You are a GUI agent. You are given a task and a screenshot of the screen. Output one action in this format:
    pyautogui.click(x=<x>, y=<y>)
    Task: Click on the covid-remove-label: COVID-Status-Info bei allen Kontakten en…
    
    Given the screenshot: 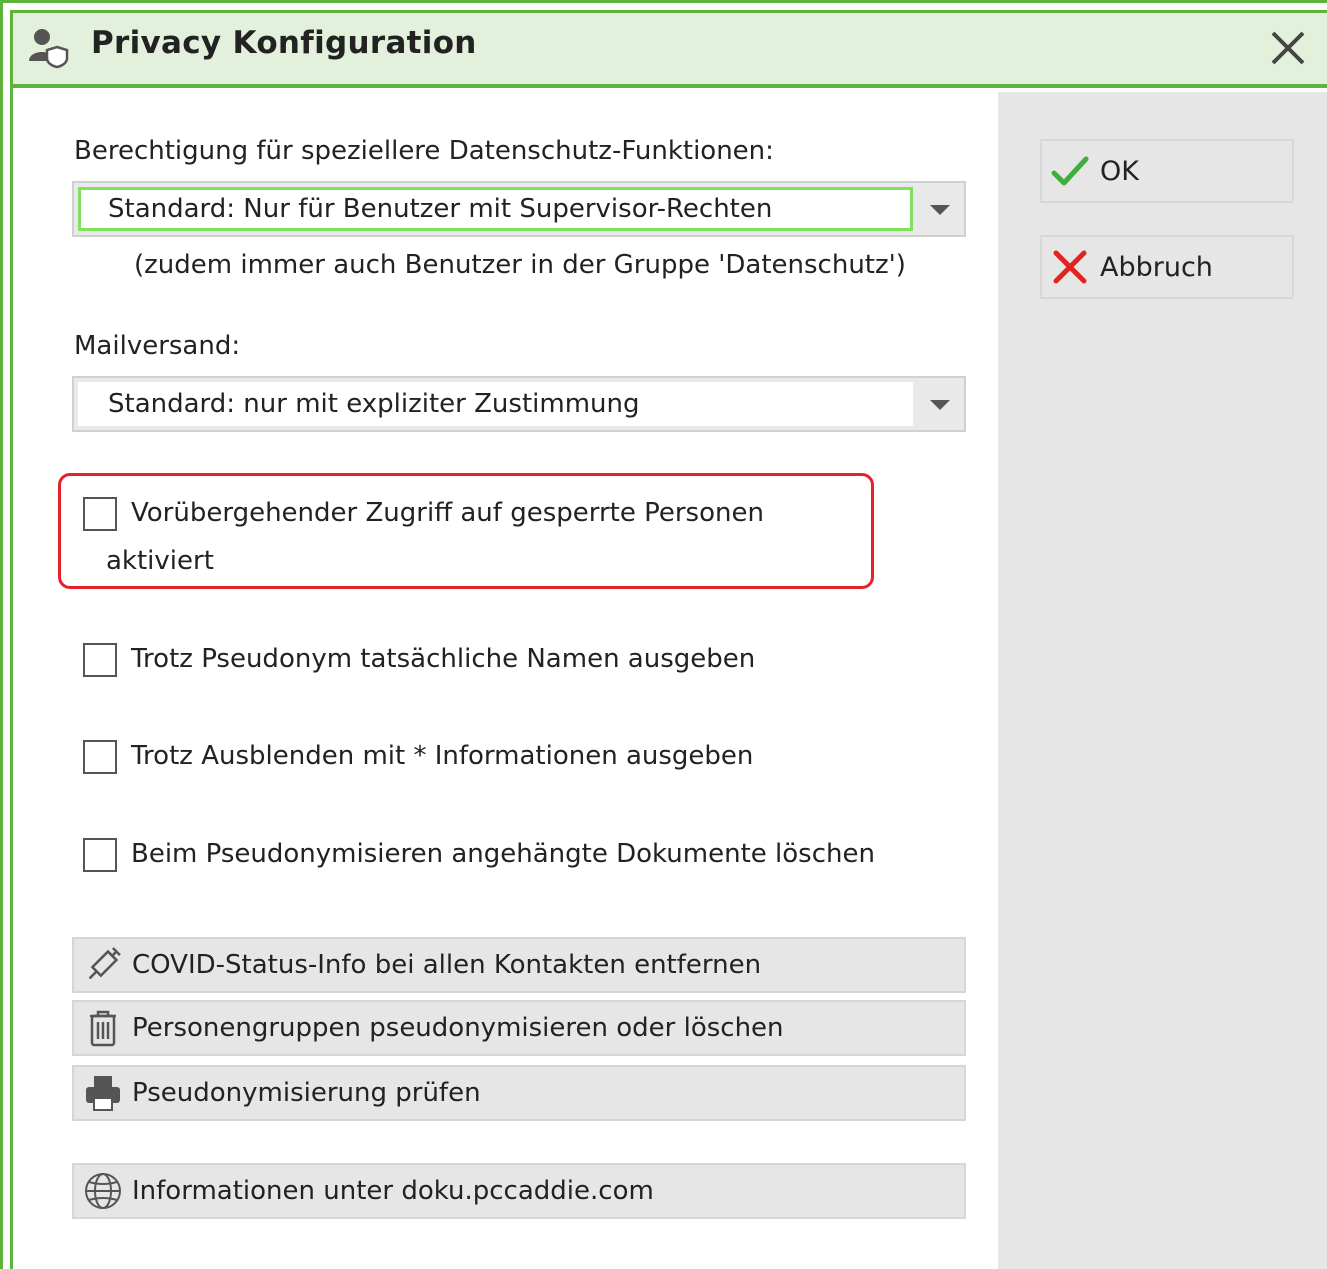 What is the action you would take?
    pyautogui.click(x=447, y=965)
    